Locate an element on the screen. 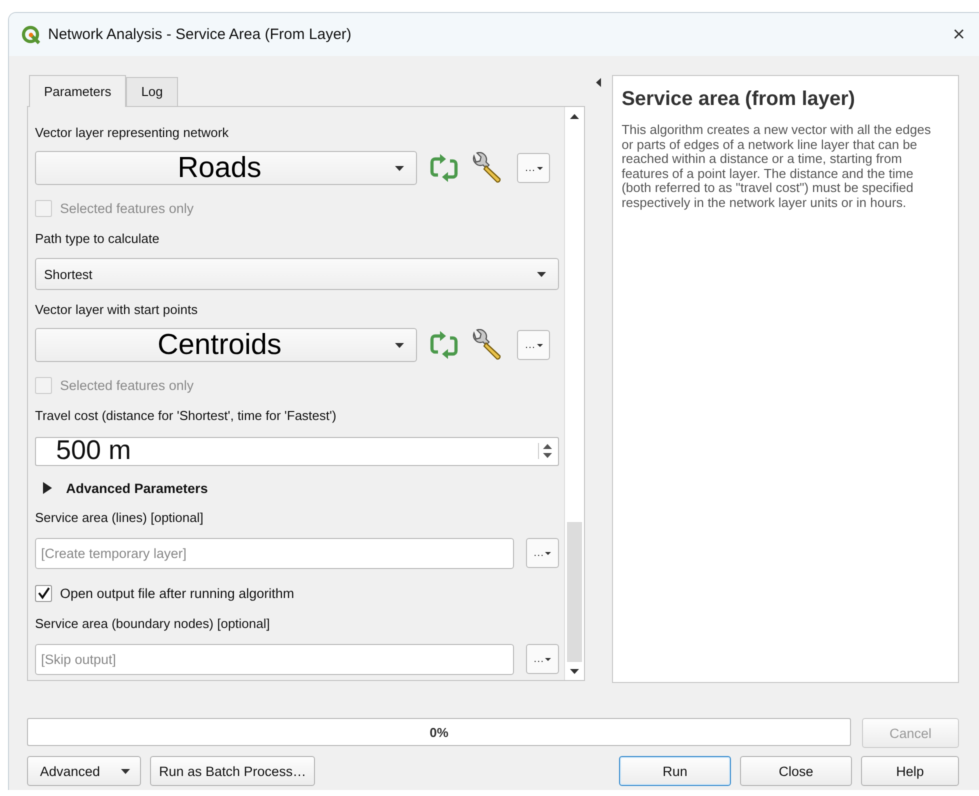 The width and height of the screenshot is (979, 796). field-label: Vector layer representing network is located at coordinates (132, 133).